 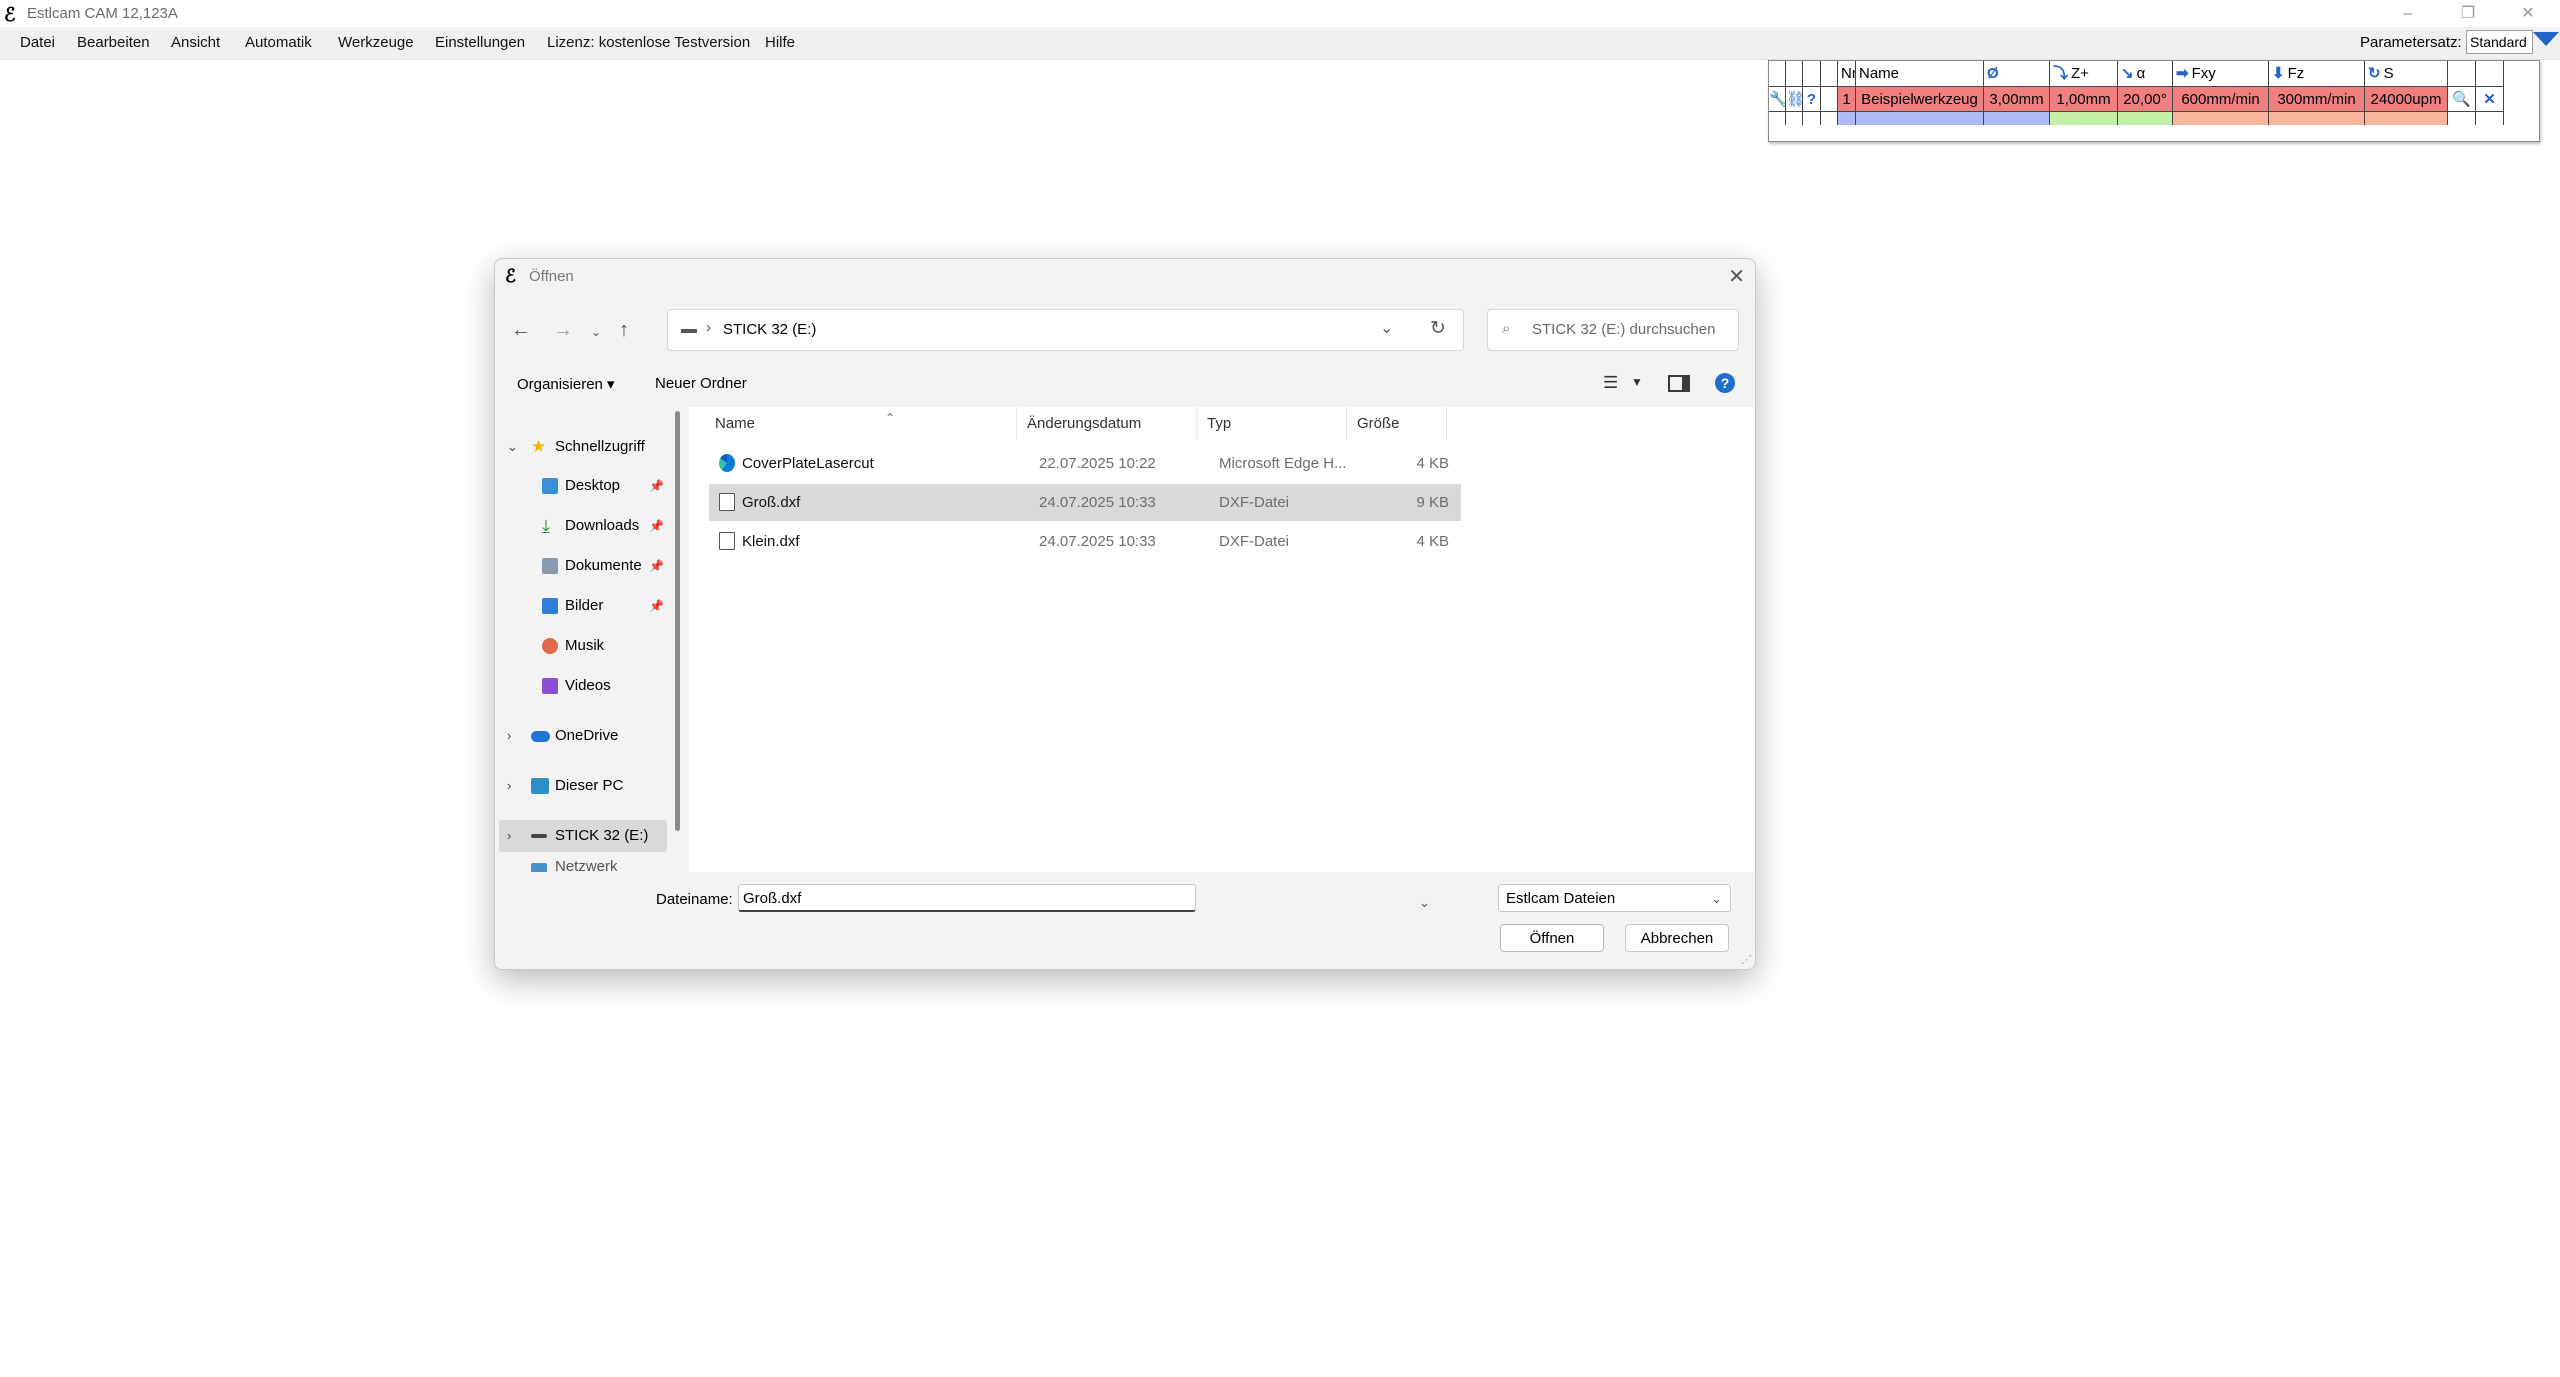 What do you see at coordinates (1272, 424) in the screenshot?
I see `column-type: Typ` at bounding box center [1272, 424].